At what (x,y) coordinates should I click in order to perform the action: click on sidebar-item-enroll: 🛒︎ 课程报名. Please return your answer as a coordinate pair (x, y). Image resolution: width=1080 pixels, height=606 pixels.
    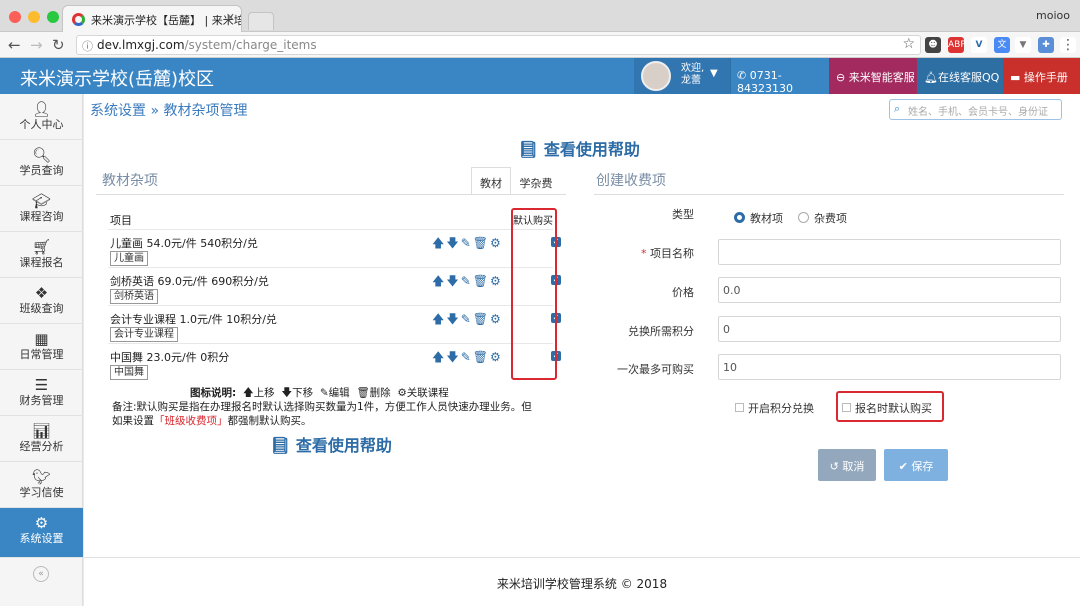
    Looking at the image, I should click on (41, 255).